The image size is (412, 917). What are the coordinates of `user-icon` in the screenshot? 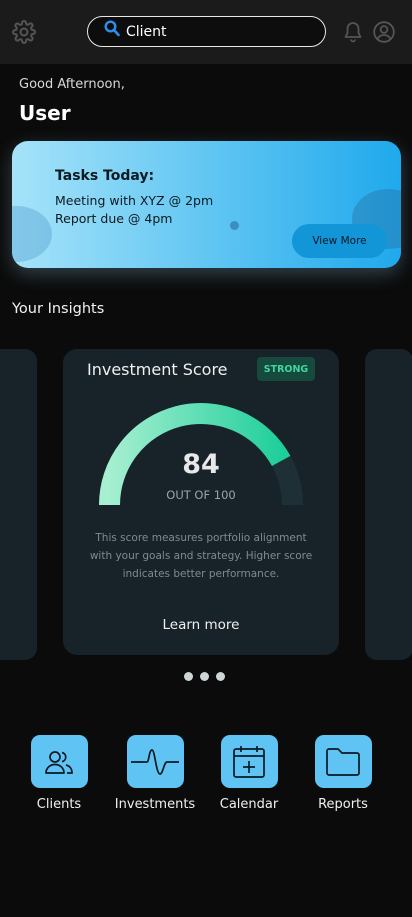 It's located at (384, 32).